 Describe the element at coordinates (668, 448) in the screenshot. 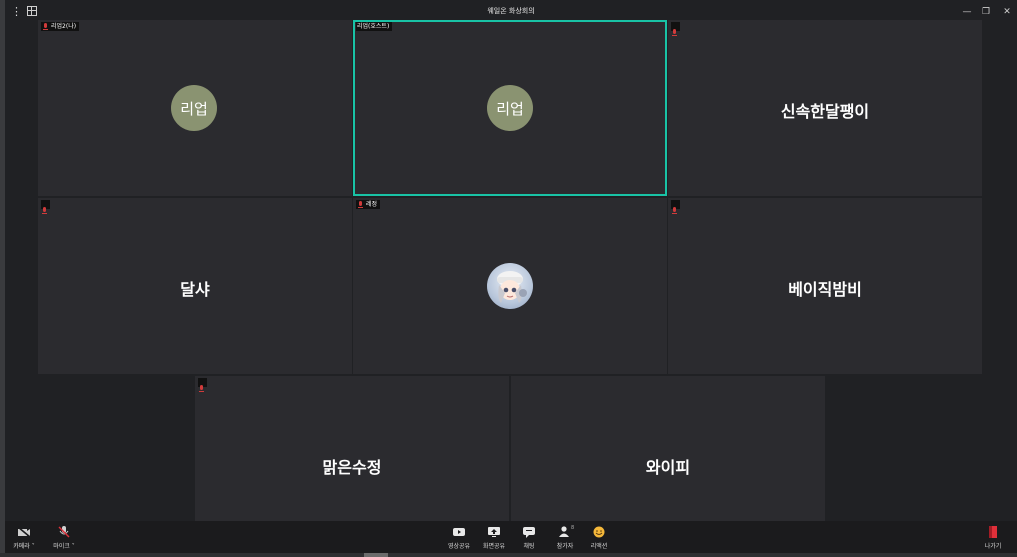

I see `participant-tile: 와이피` at that location.